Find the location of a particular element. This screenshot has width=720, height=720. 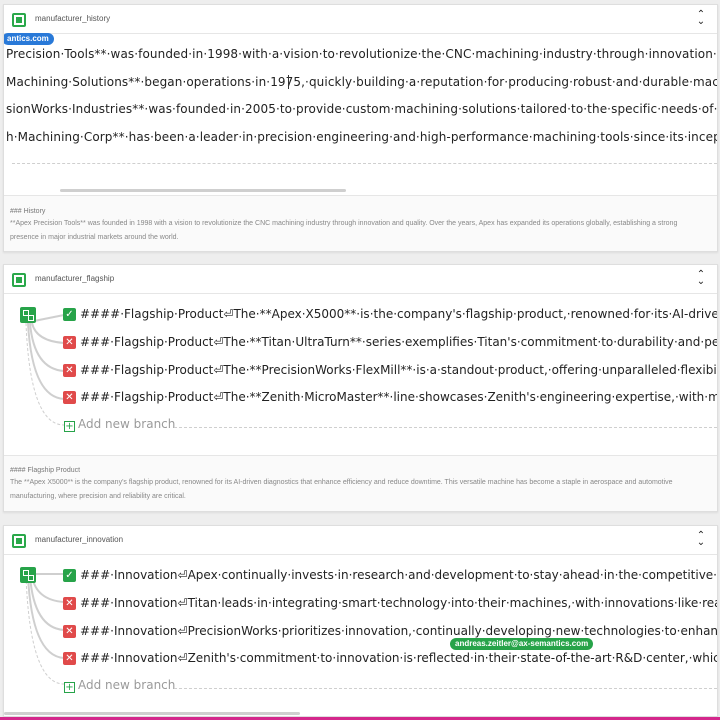

preview-heading: #### Flagship Product is located at coordinates (45, 470).